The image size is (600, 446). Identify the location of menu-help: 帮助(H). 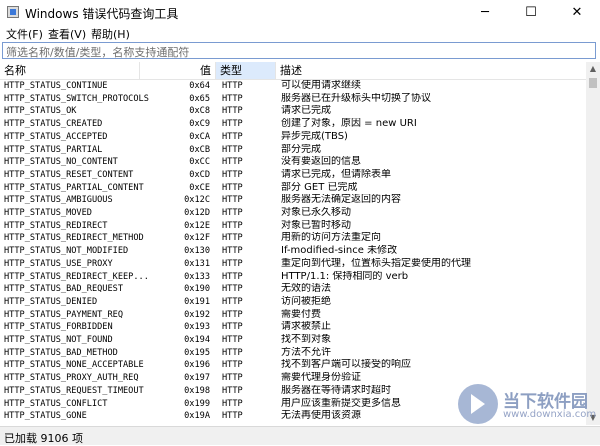
(110, 34).